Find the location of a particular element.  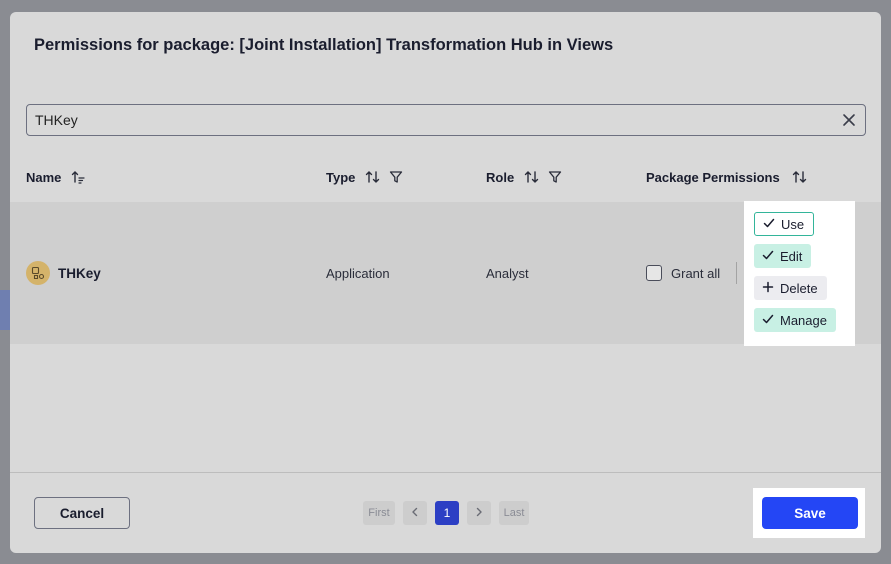

row-name: THKey is located at coordinates (79, 273).